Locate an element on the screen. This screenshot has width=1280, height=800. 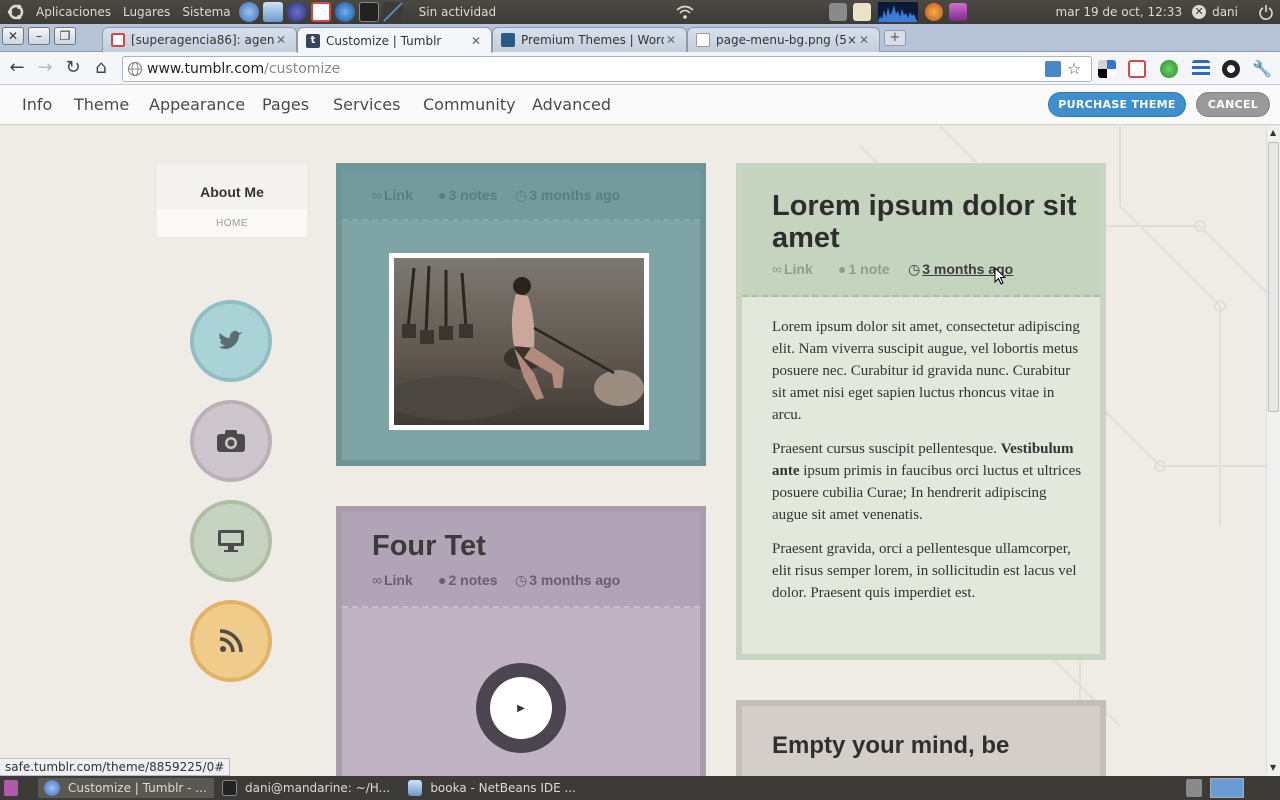
delicious-icon is located at coordinates (1107, 69).